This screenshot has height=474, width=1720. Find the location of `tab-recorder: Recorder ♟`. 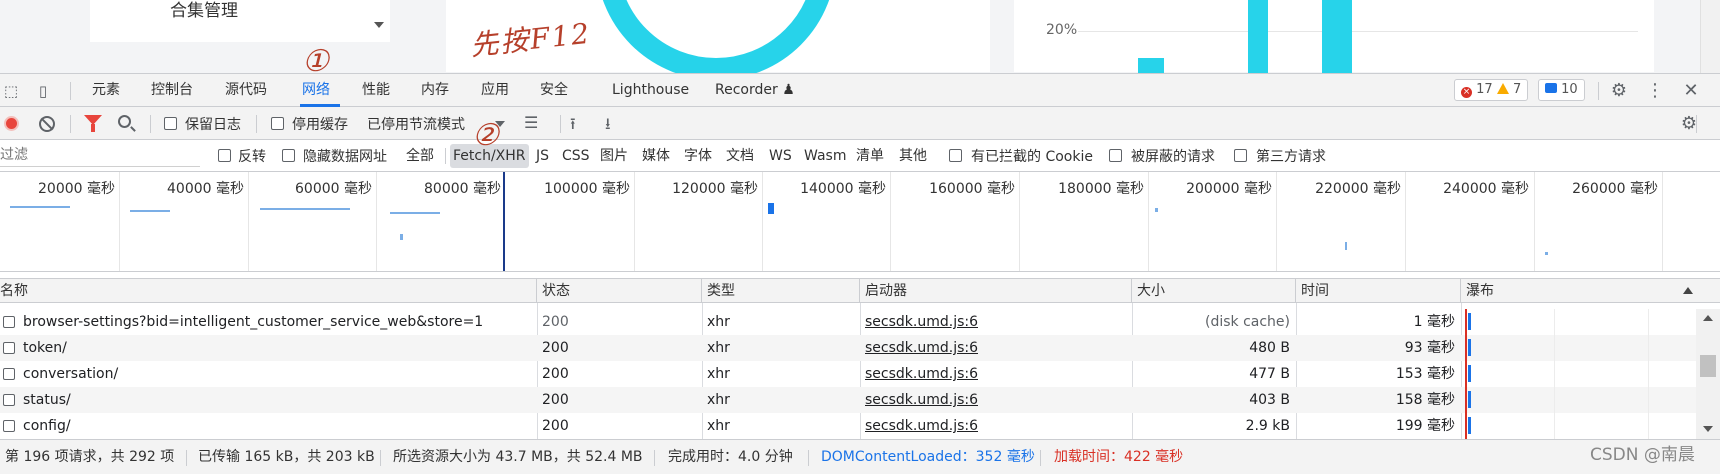

tab-recorder: Recorder ♟ is located at coordinates (755, 90).